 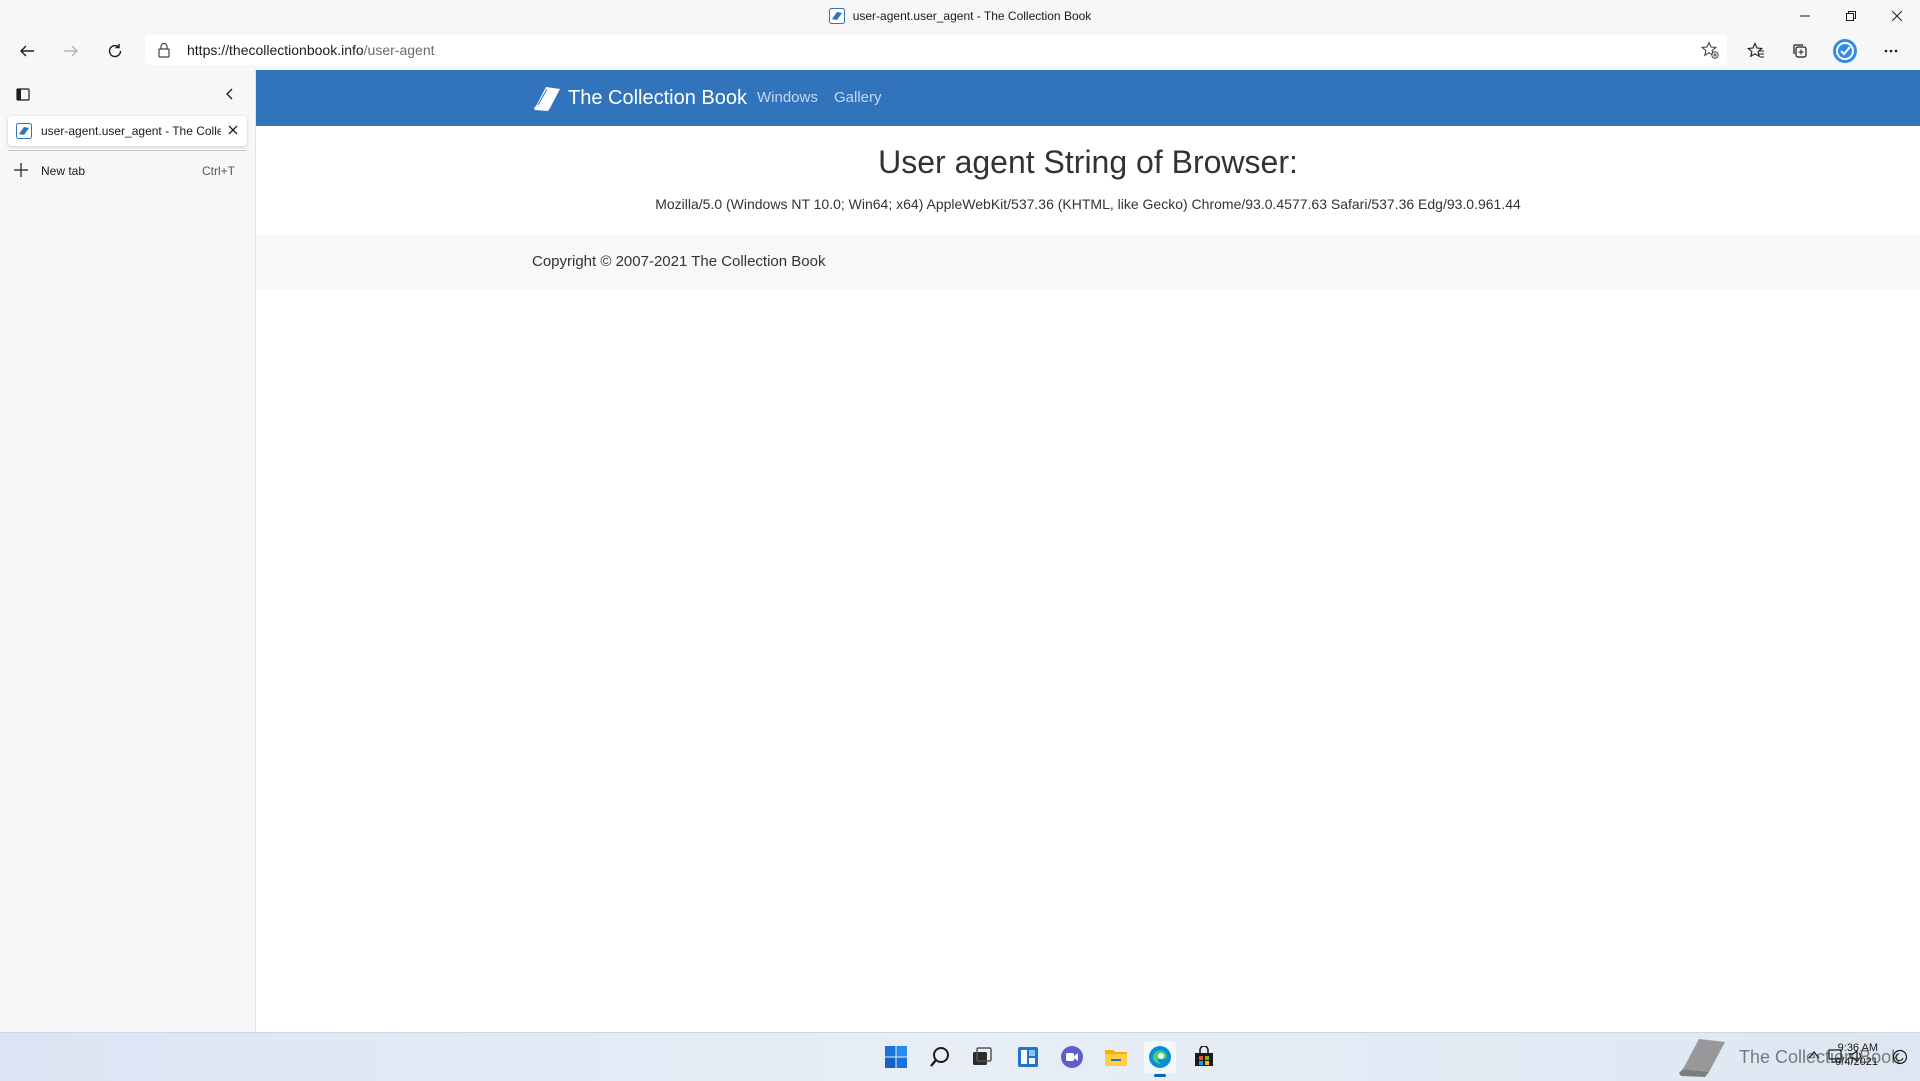 I want to click on site-brand-text: The Collection Book, so click(x=657, y=97).